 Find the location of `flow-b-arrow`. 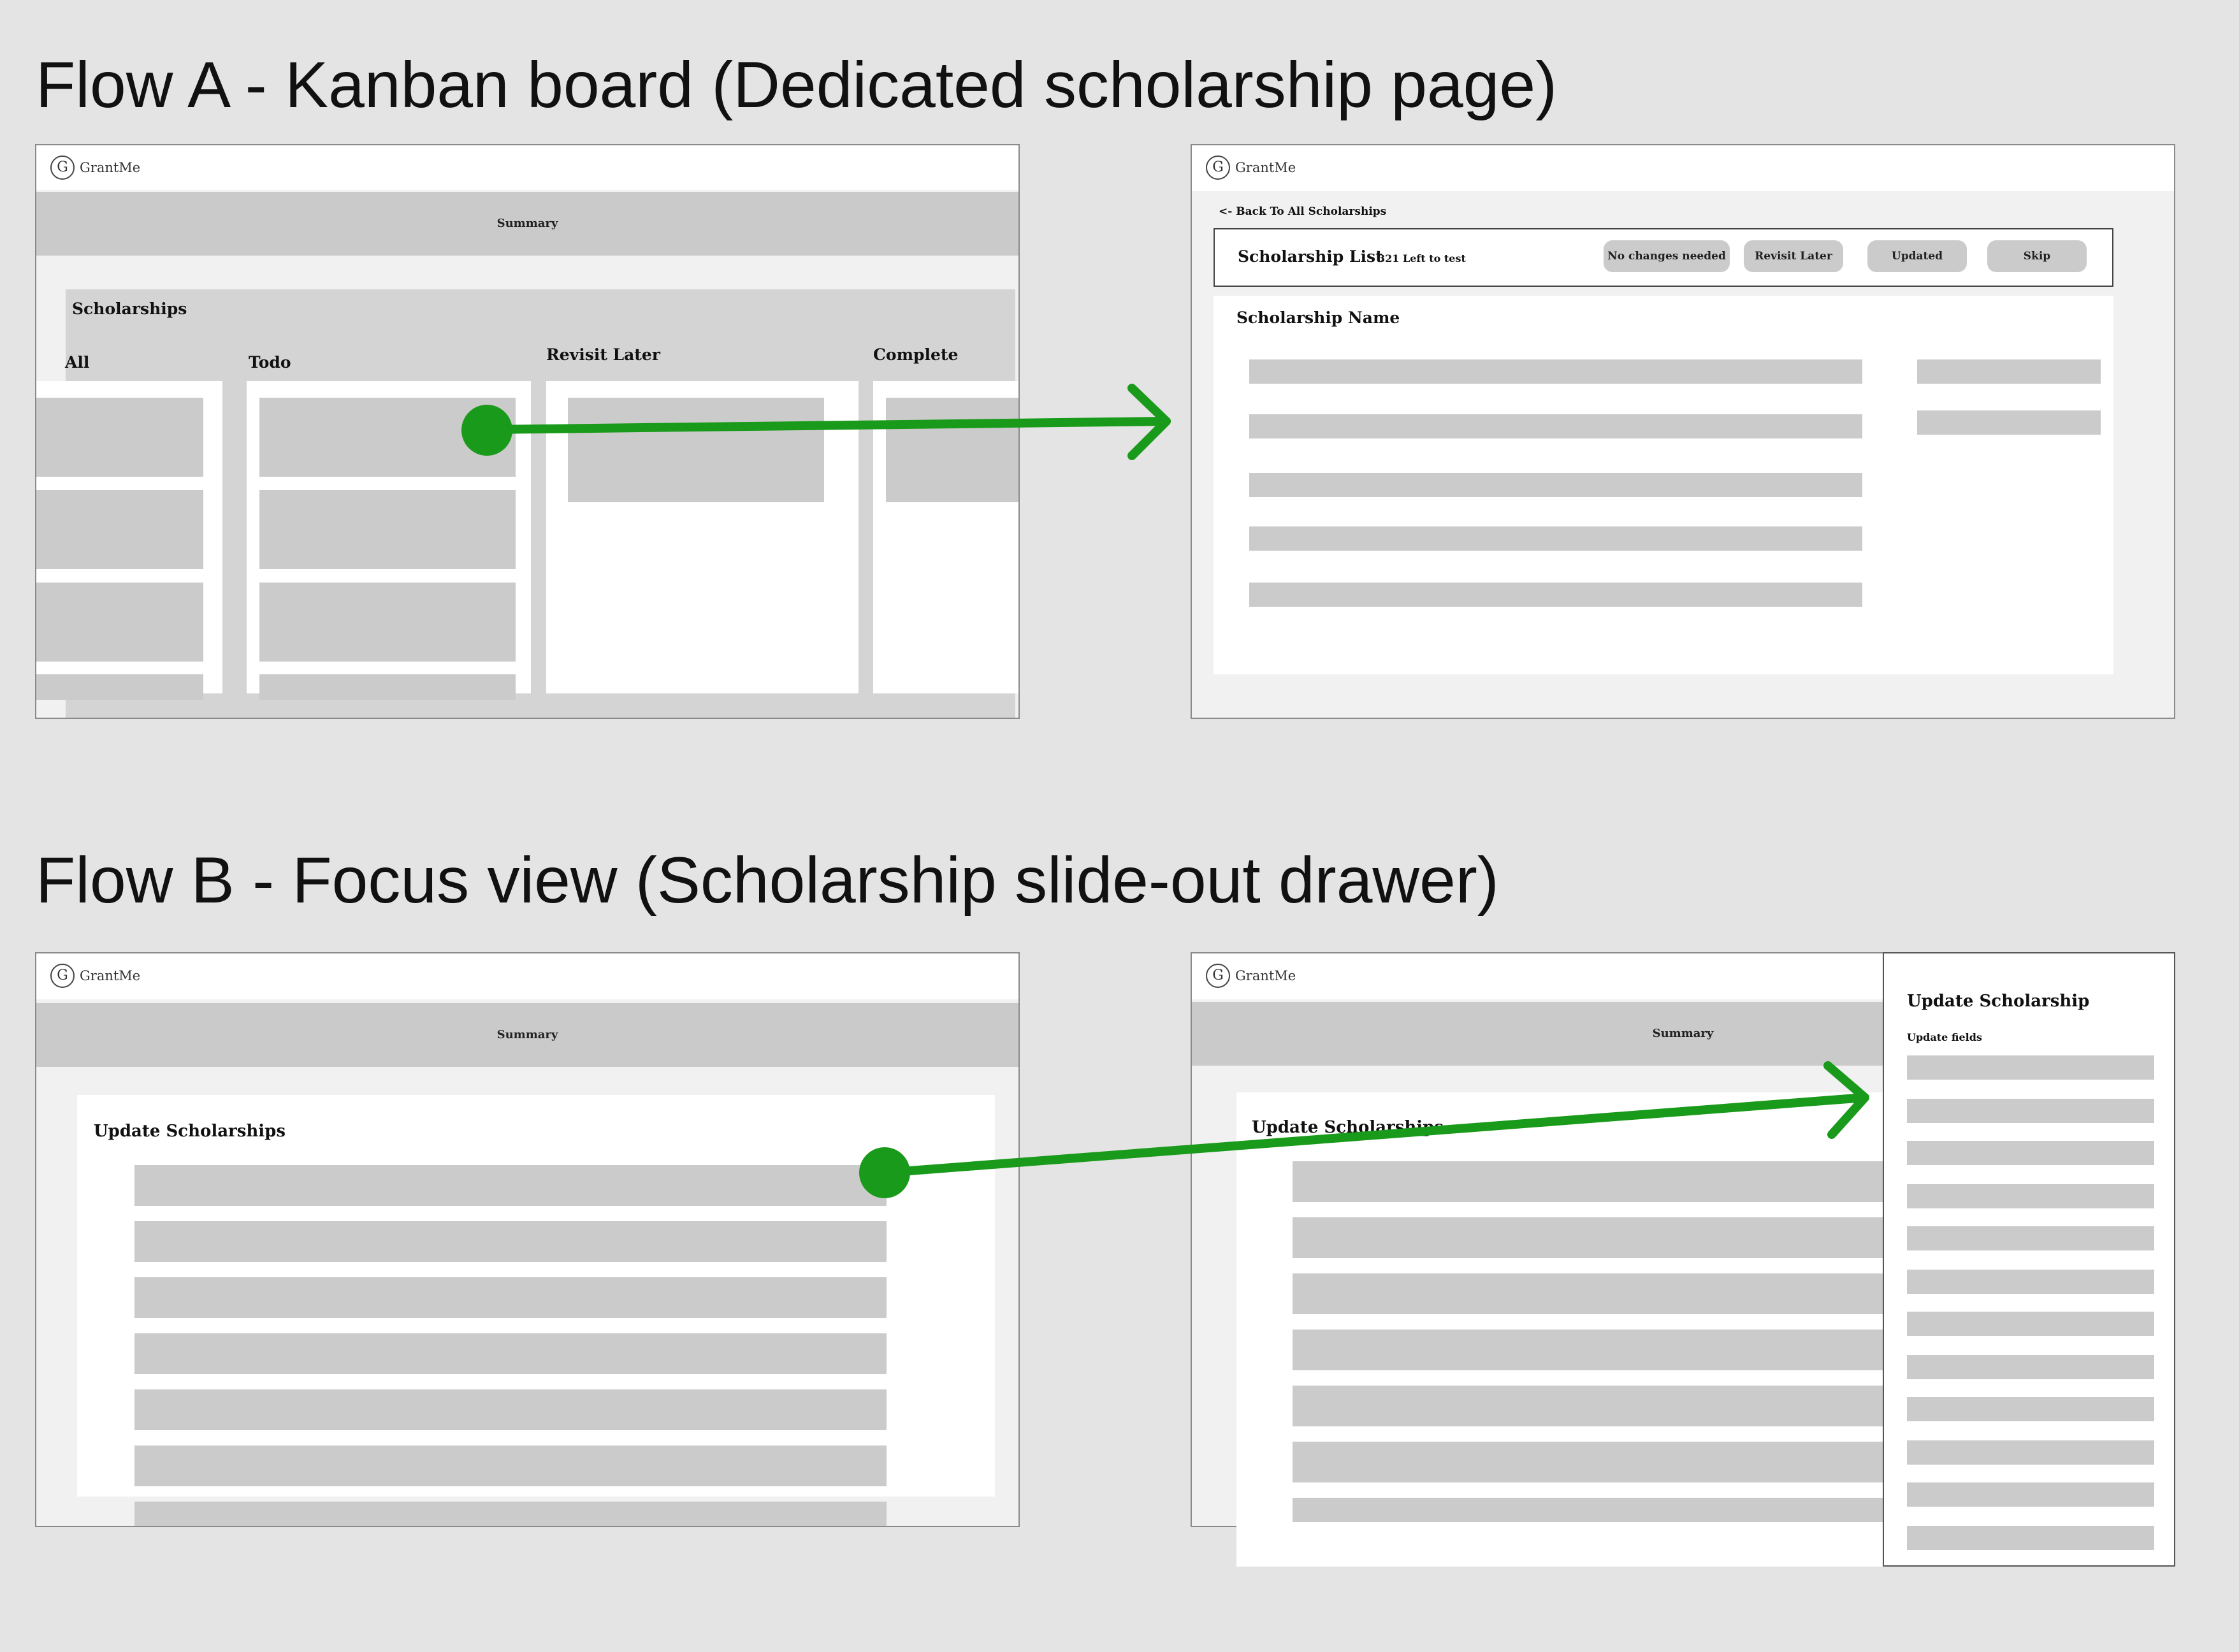

flow-b-arrow is located at coordinates (1374, 1119).